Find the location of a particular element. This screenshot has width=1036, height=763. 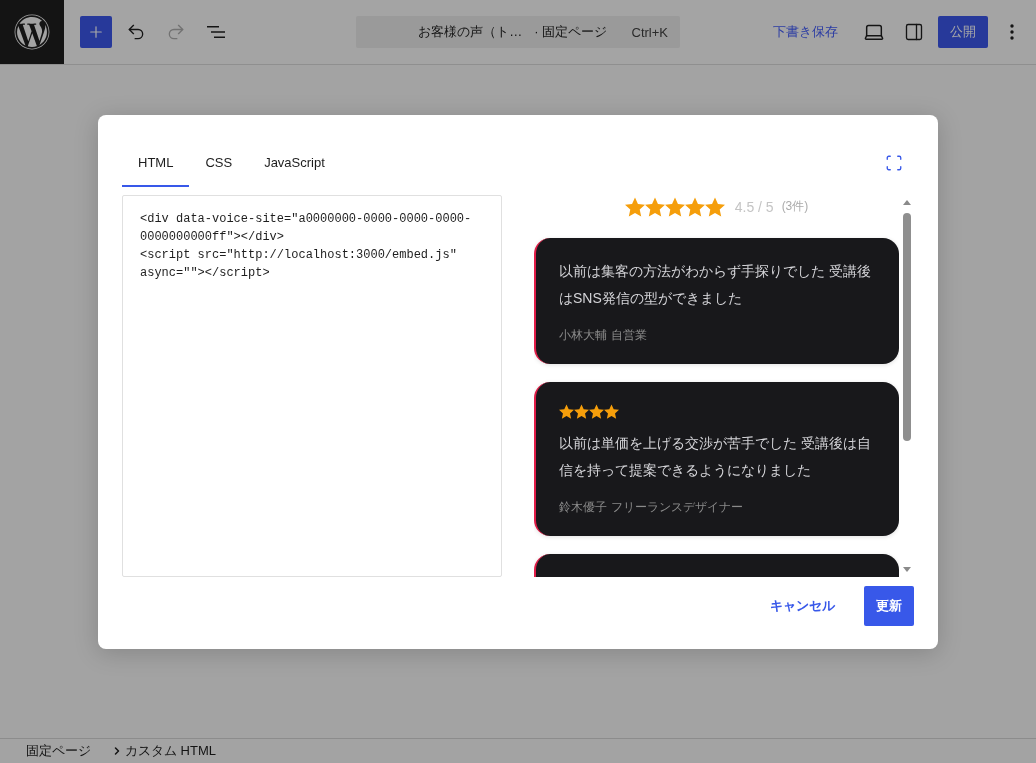

breadcrumb-link: カスタム HTML is located at coordinates (170, 751).